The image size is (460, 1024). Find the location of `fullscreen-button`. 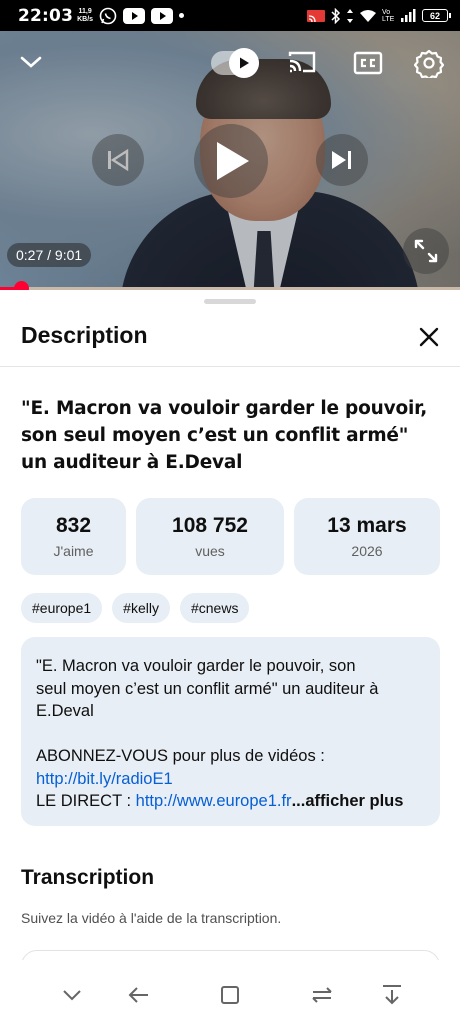

fullscreen-button is located at coordinates (426, 251).